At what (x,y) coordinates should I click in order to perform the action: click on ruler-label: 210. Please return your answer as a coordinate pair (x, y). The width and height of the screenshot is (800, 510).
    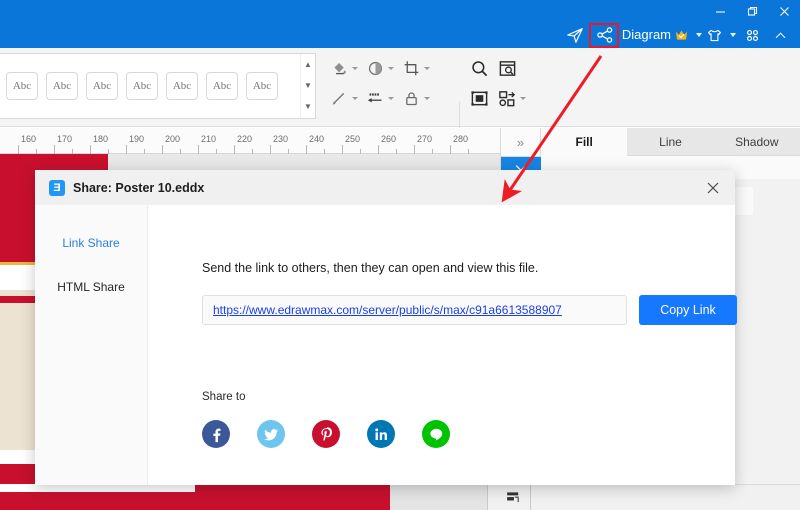
    Looking at the image, I should click on (209, 139).